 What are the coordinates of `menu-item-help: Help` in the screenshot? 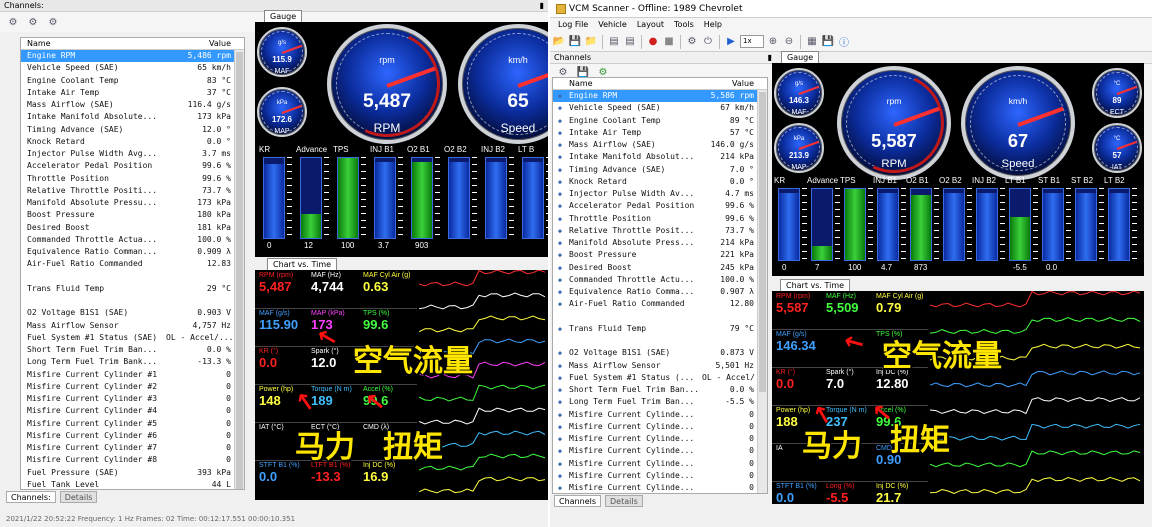 It's located at (713, 25).